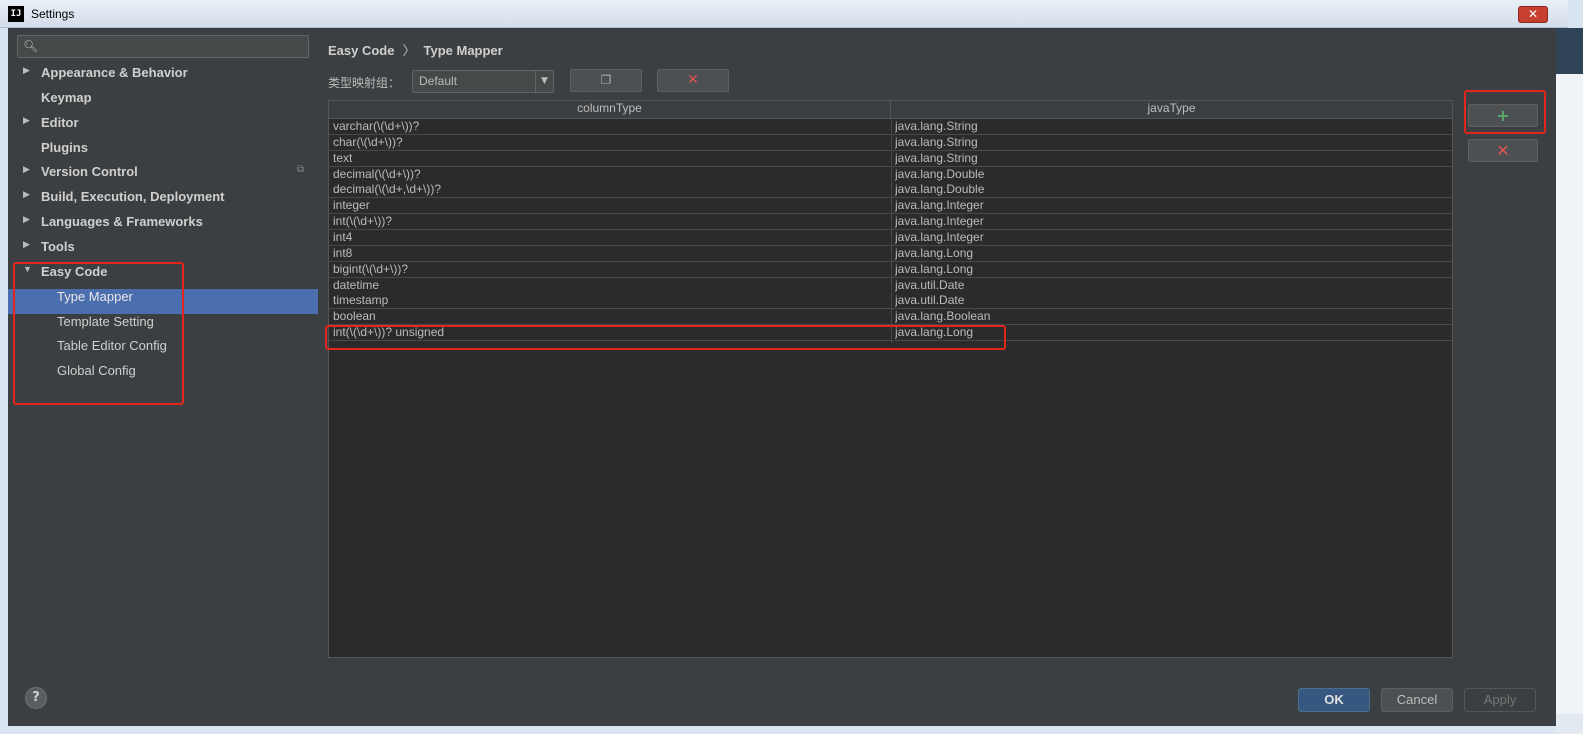 Image resolution: width=1583 pixels, height=734 pixels. Describe the element at coordinates (163, 276) in the screenshot. I see `sidebar-item-easy-code: ▼ Easy Code` at that location.